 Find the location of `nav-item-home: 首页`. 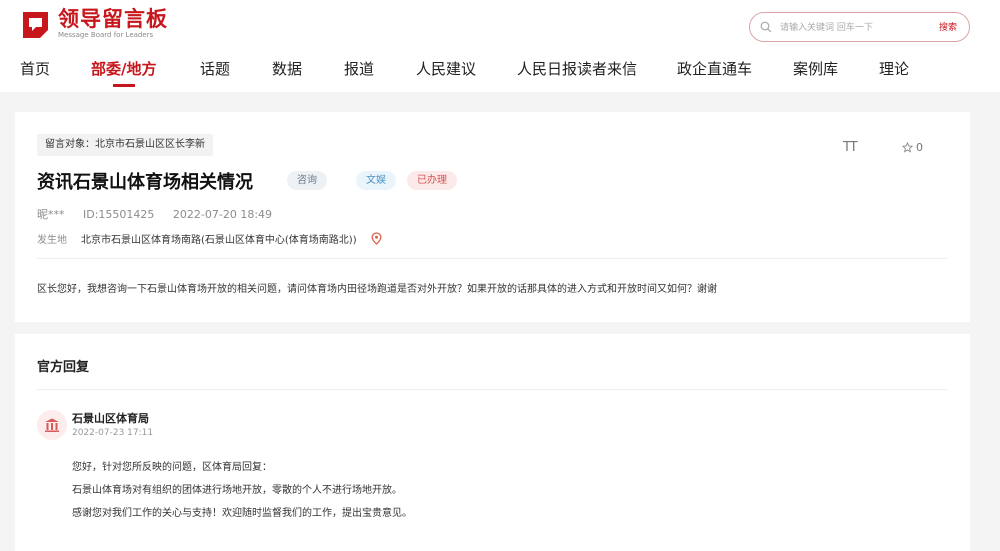

nav-item-home: 首页 is located at coordinates (35, 68).